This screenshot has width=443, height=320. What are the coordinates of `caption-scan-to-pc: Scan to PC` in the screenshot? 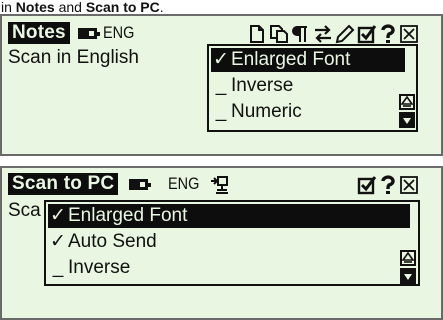 It's located at (122, 7).